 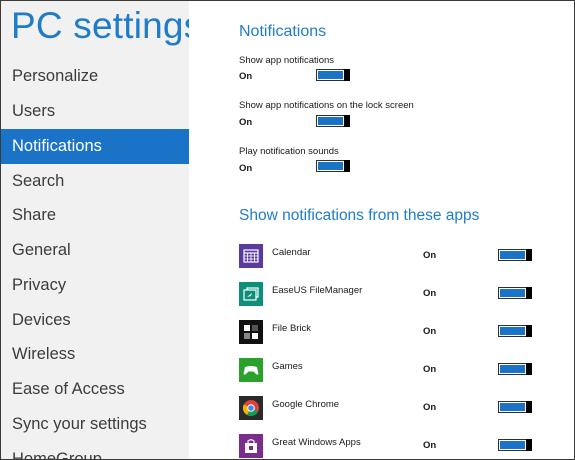 What do you see at coordinates (292, 328) in the screenshot?
I see `app-name-file-brick: File Brick` at bounding box center [292, 328].